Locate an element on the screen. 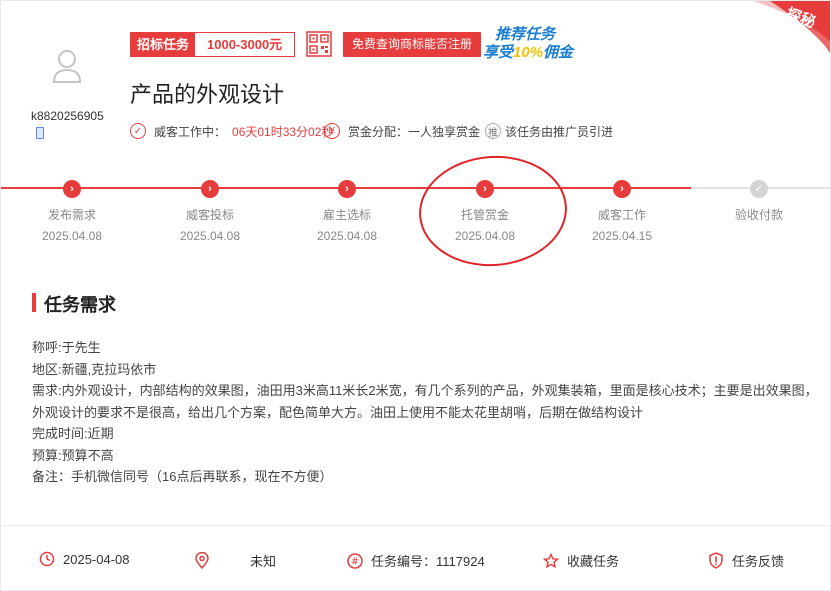 Image resolution: width=831 pixels, height=591 pixels. feedback-label: 任务反馈 is located at coordinates (758, 561).